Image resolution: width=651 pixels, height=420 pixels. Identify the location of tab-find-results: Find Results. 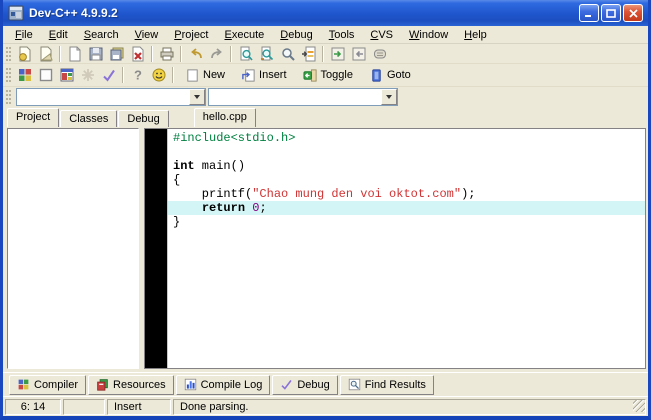
(386, 384).